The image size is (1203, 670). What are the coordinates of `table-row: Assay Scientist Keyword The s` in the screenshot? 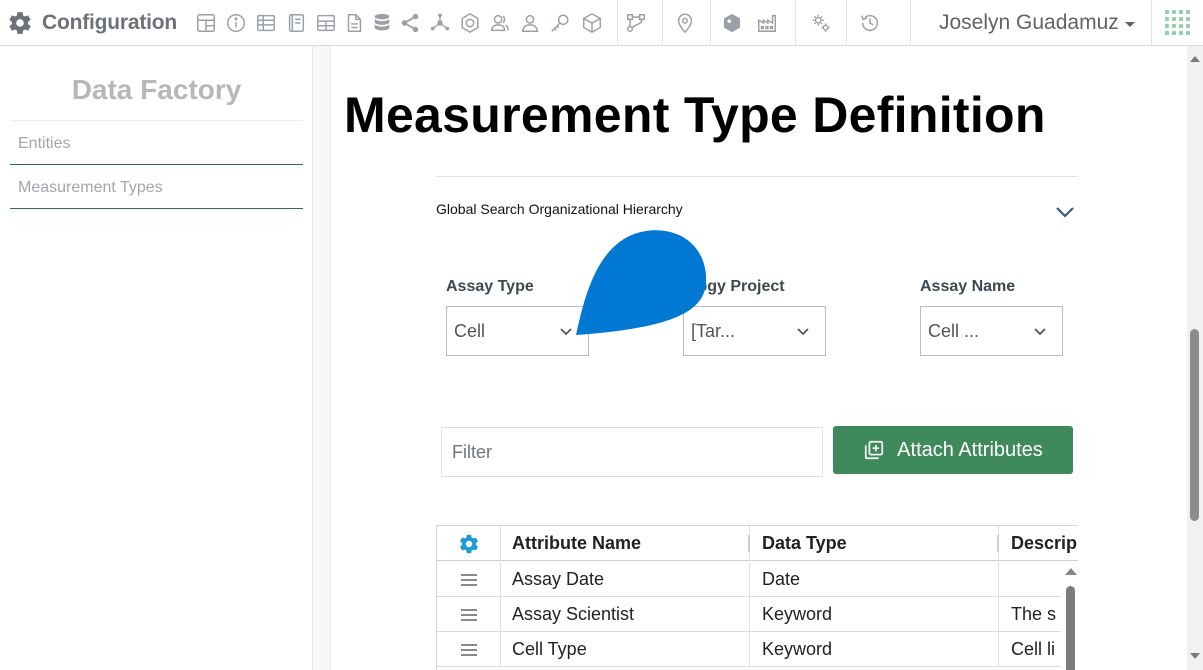 It's located at (757, 614).